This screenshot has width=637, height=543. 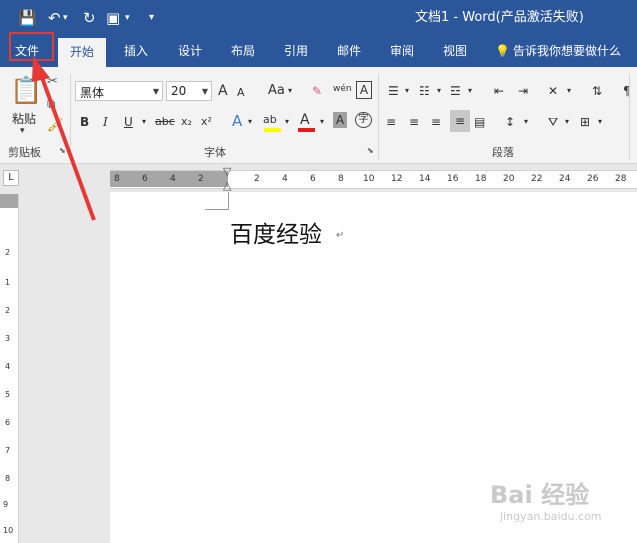 I want to click on annotation-arrow, so click(x=64, y=138).